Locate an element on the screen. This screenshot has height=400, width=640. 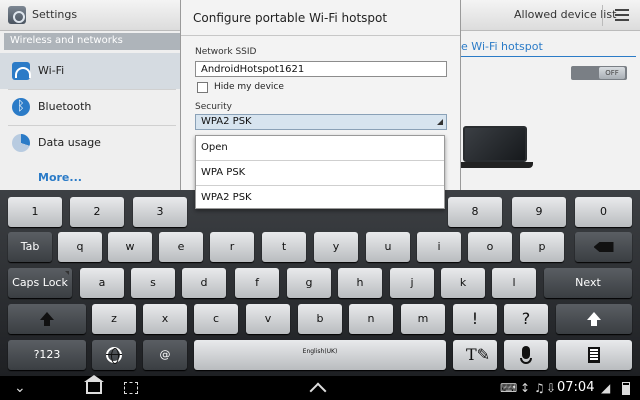
wifi-icon is located at coordinates (21, 71).